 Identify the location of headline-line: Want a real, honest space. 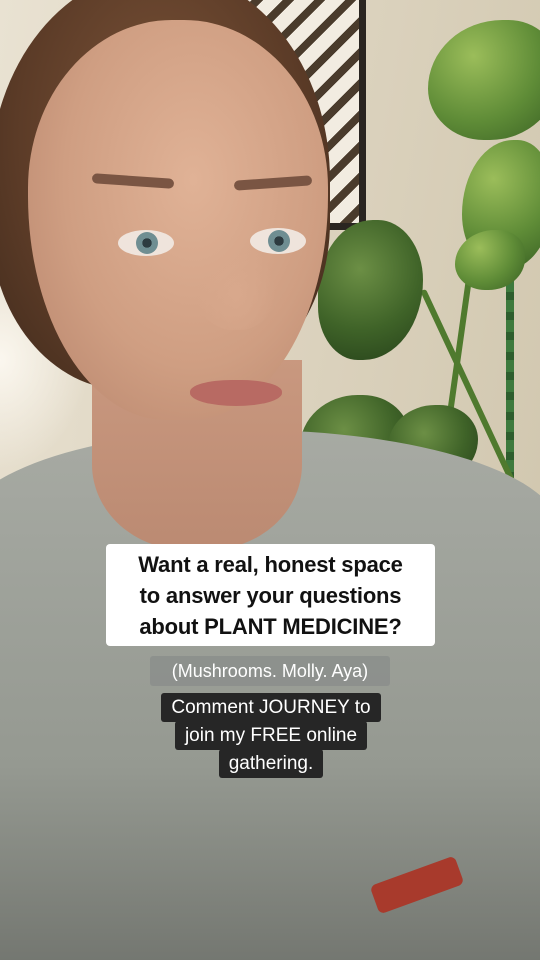
(270, 564).